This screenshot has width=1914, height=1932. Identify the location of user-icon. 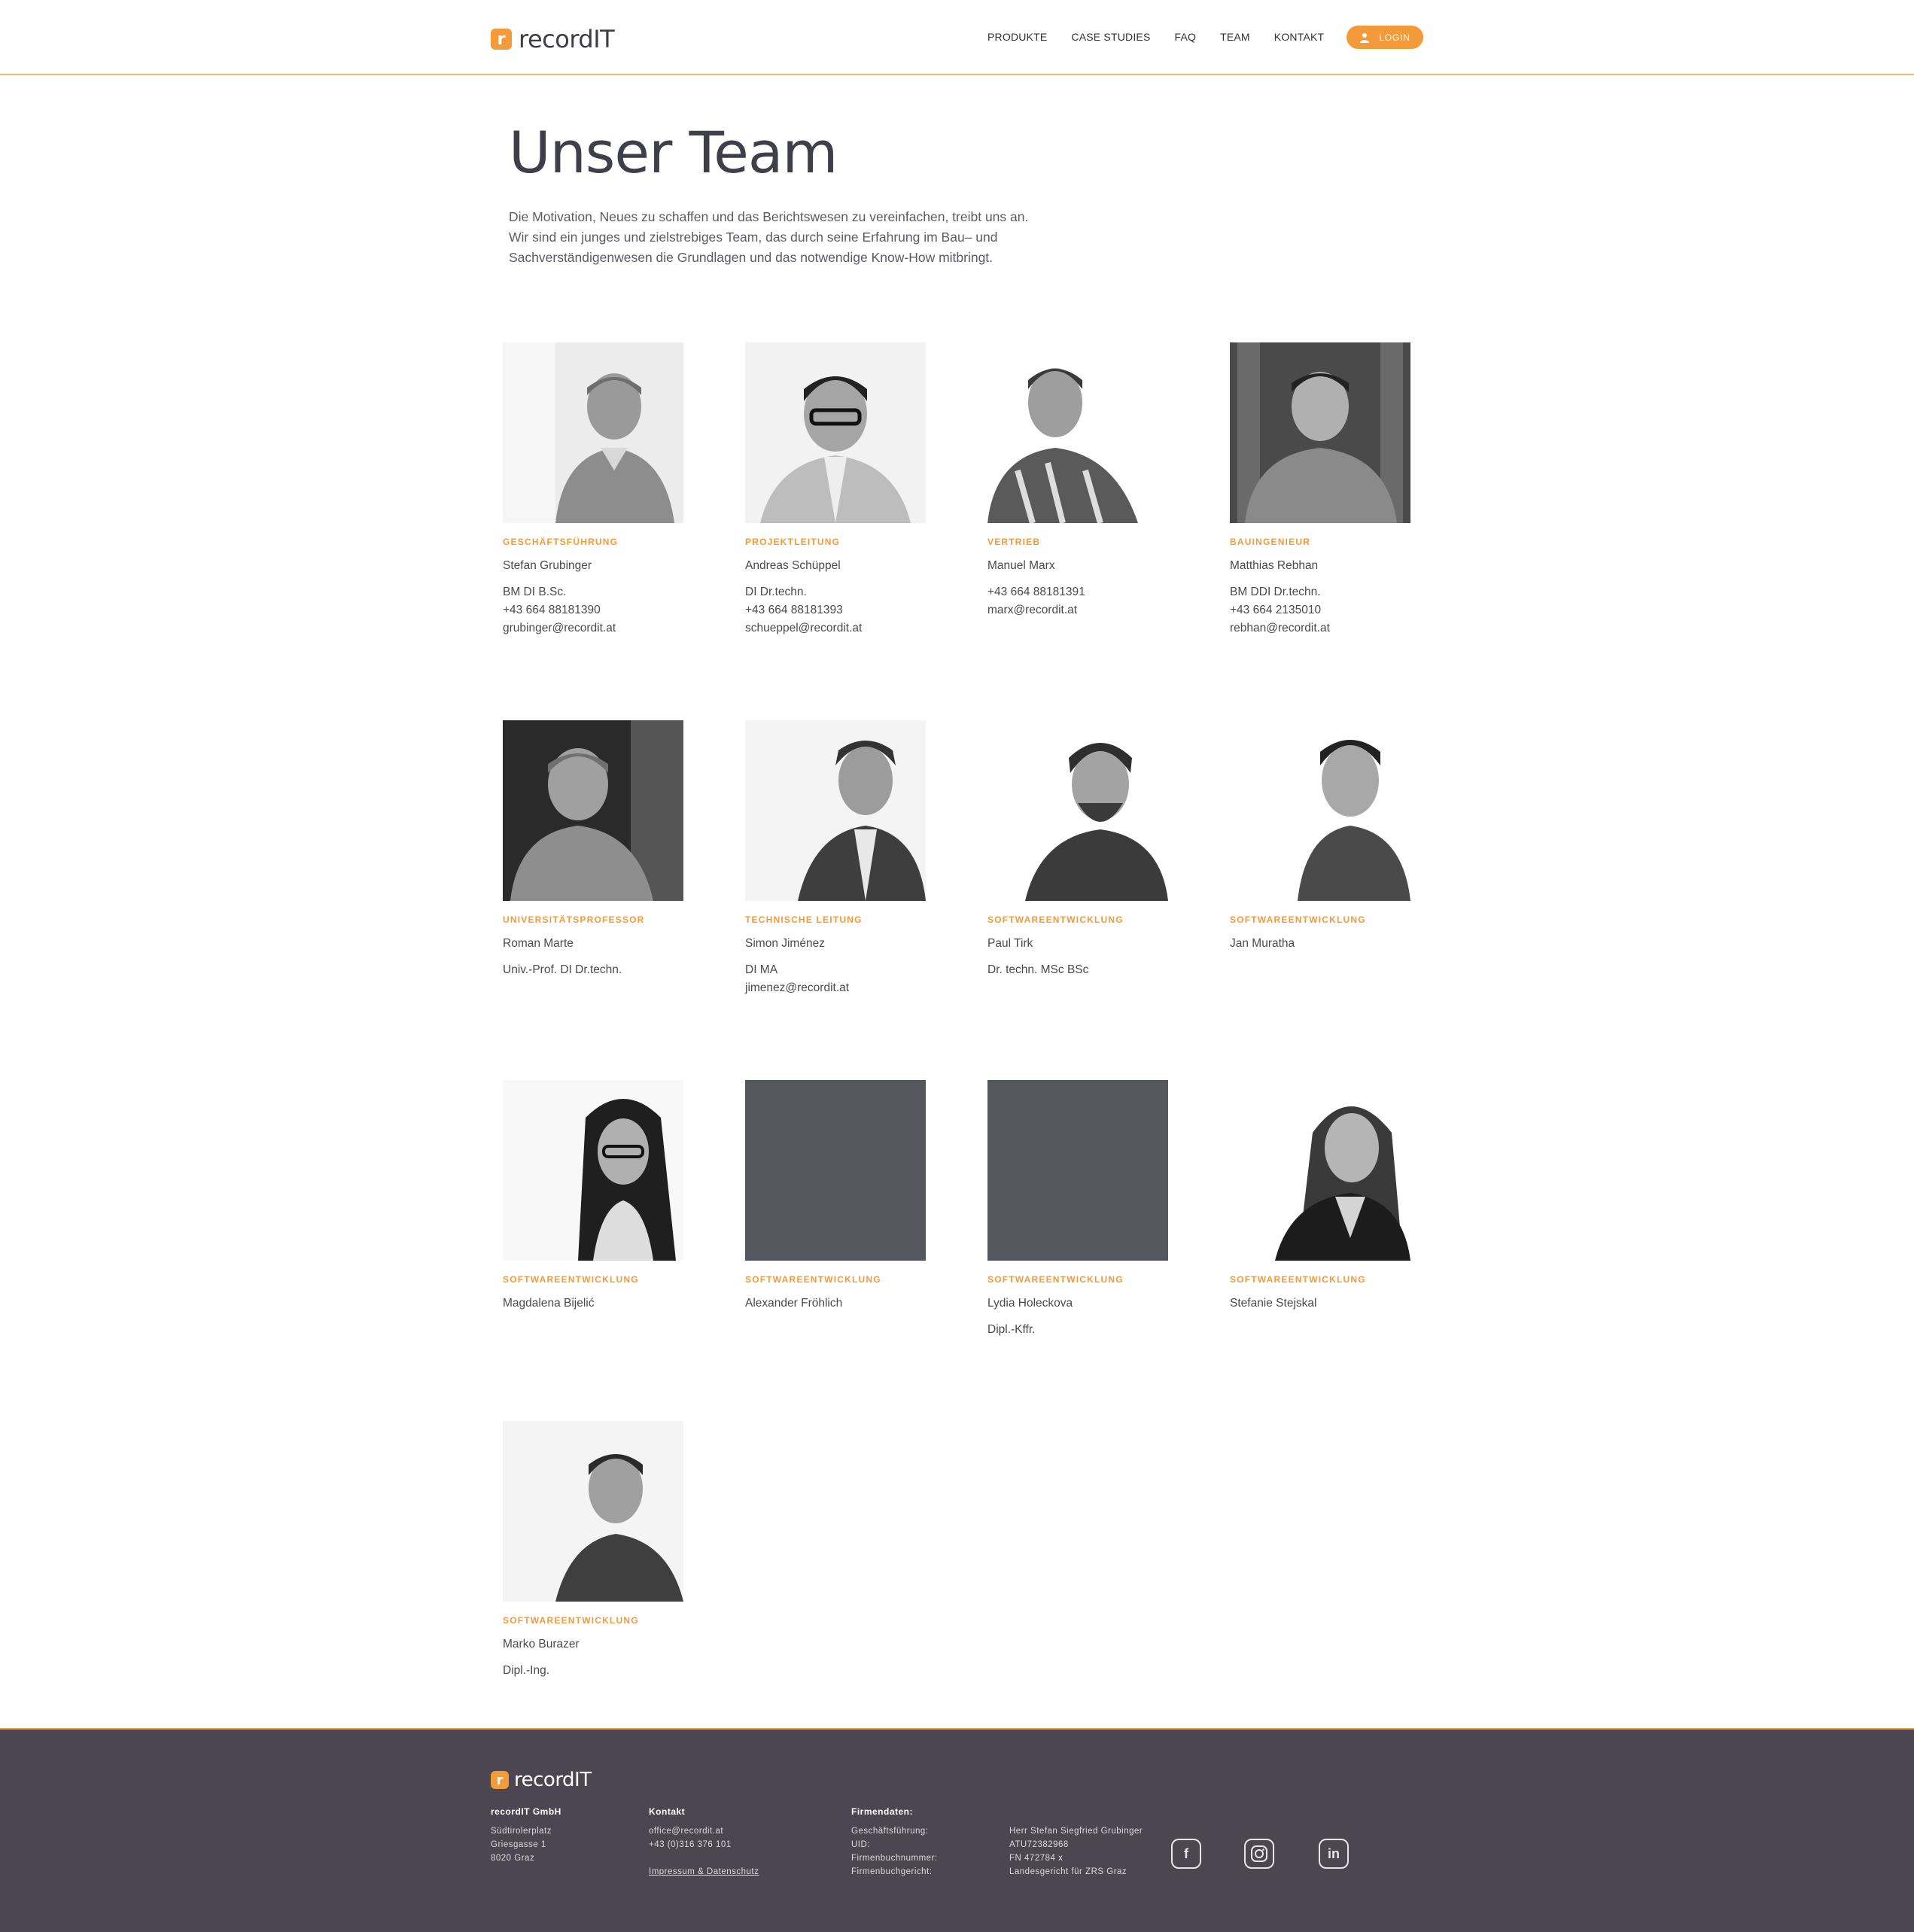
(1365, 37).